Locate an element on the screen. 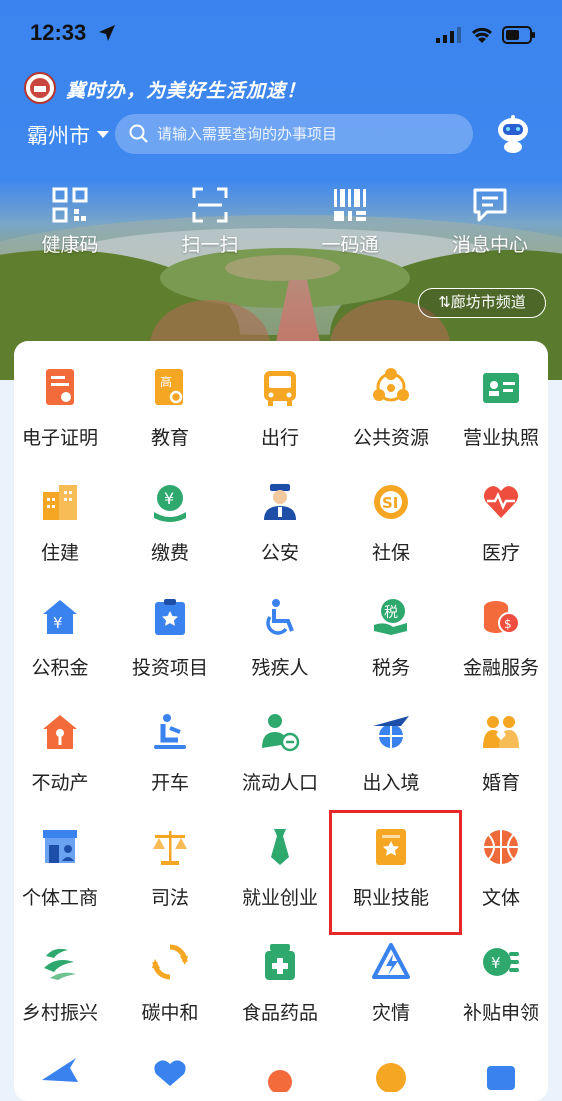 Image resolution: width=562 pixels, height=1101 pixels. chevron-down-icon is located at coordinates (103, 134).